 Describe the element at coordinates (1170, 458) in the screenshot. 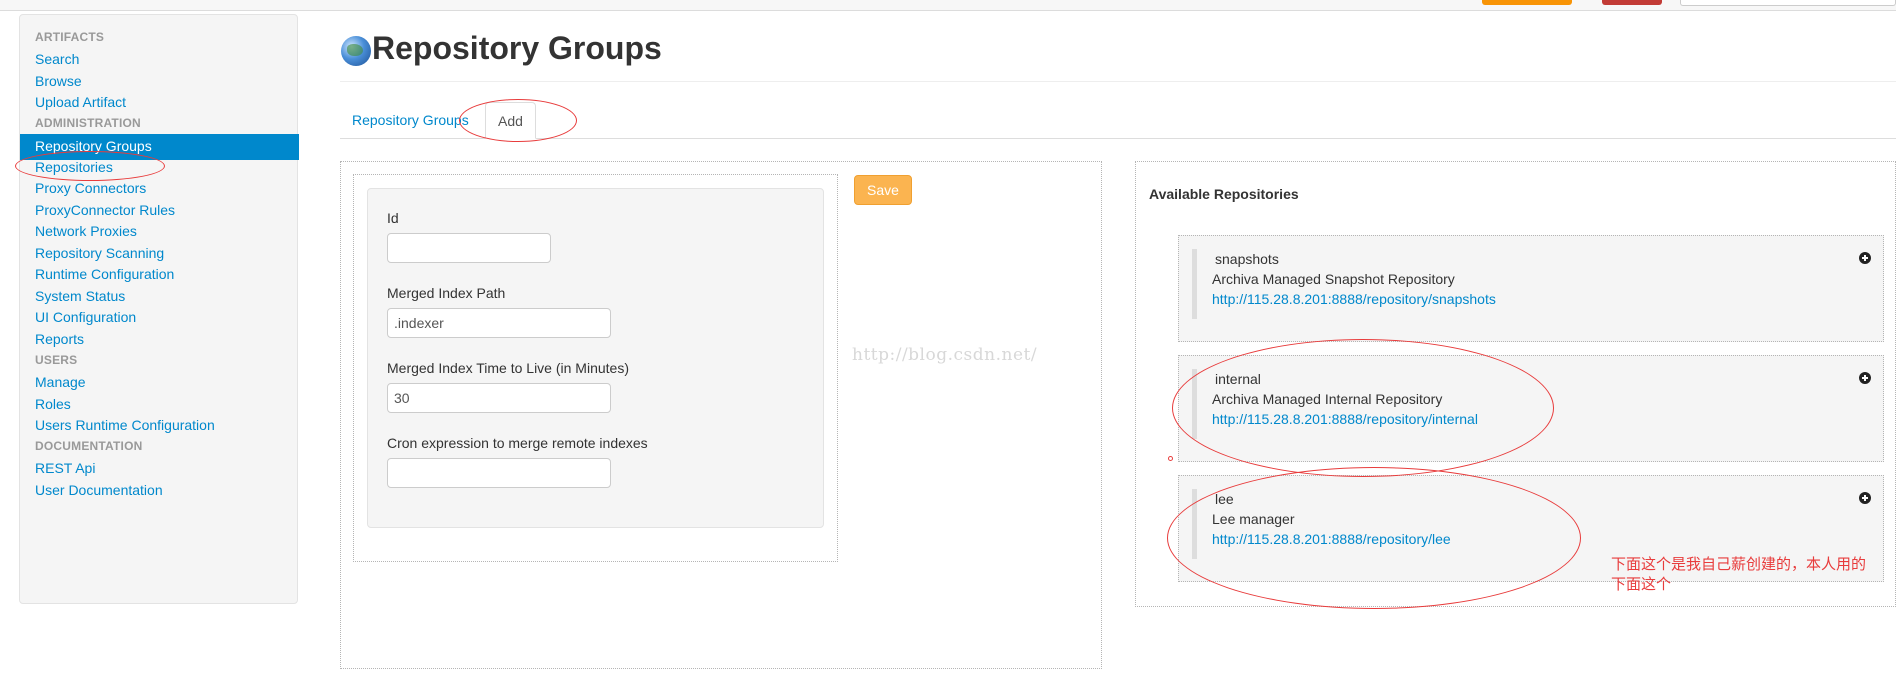

I see `annotation-dot` at that location.